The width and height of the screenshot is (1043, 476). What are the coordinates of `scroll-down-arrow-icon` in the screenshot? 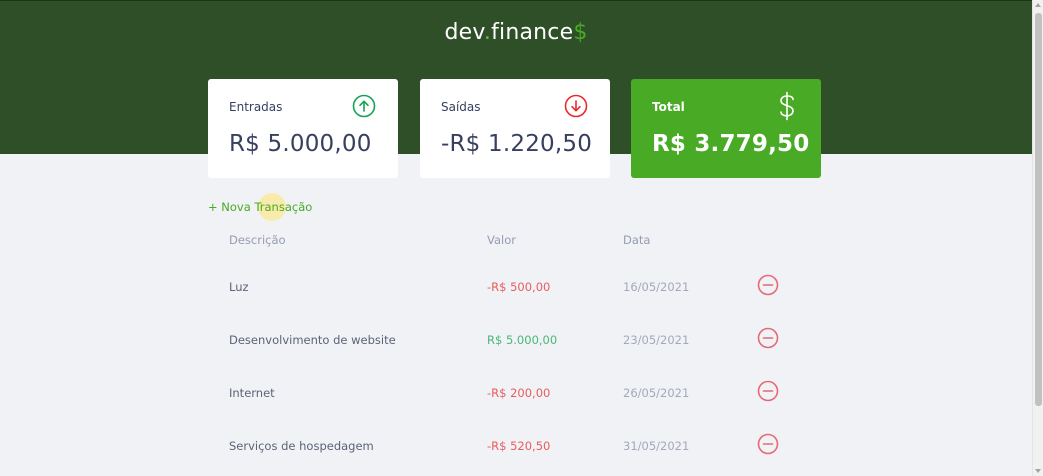 It's located at (1038, 471).